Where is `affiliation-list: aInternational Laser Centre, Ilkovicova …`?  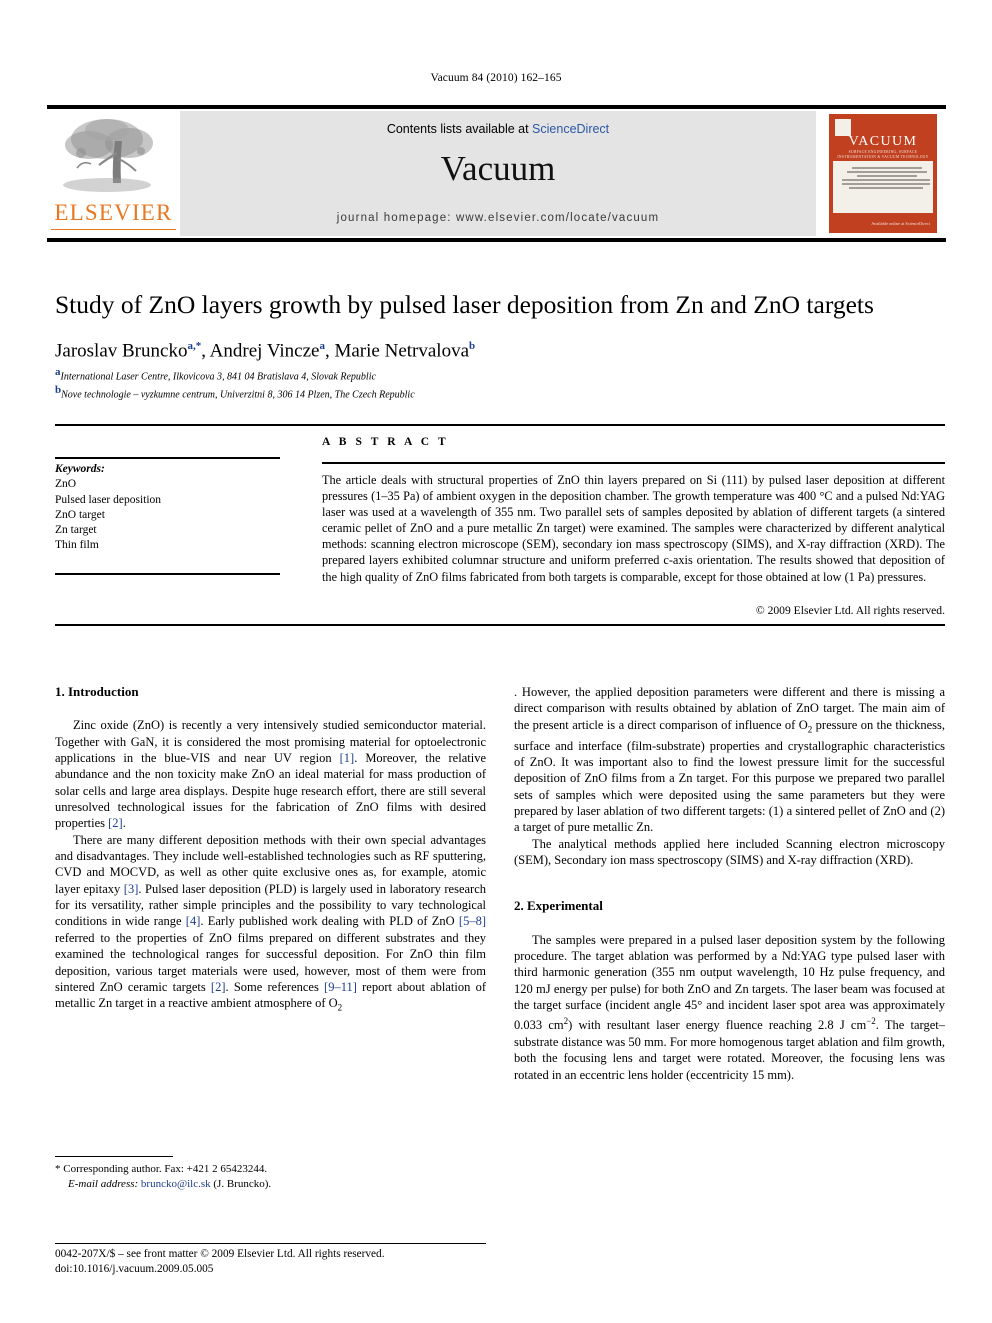 affiliation-list: aInternational Laser Centre, Ilkovicova … is located at coordinates (500, 384).